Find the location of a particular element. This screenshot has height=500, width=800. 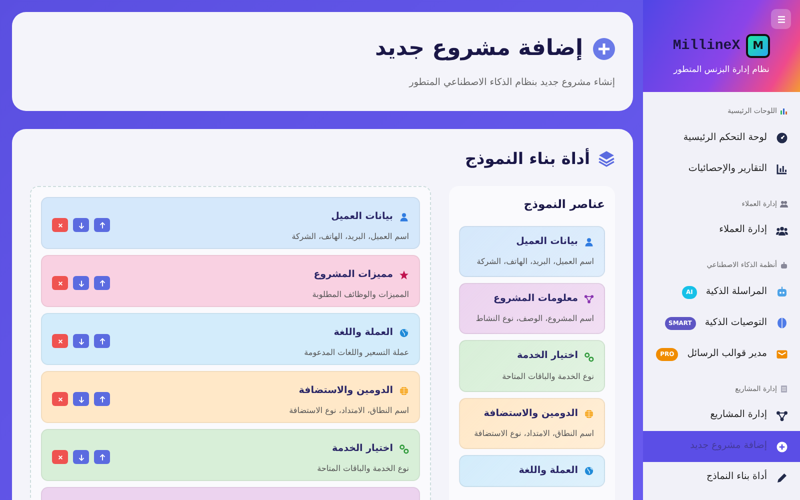

menu-button is located at coordinates (781, 19).